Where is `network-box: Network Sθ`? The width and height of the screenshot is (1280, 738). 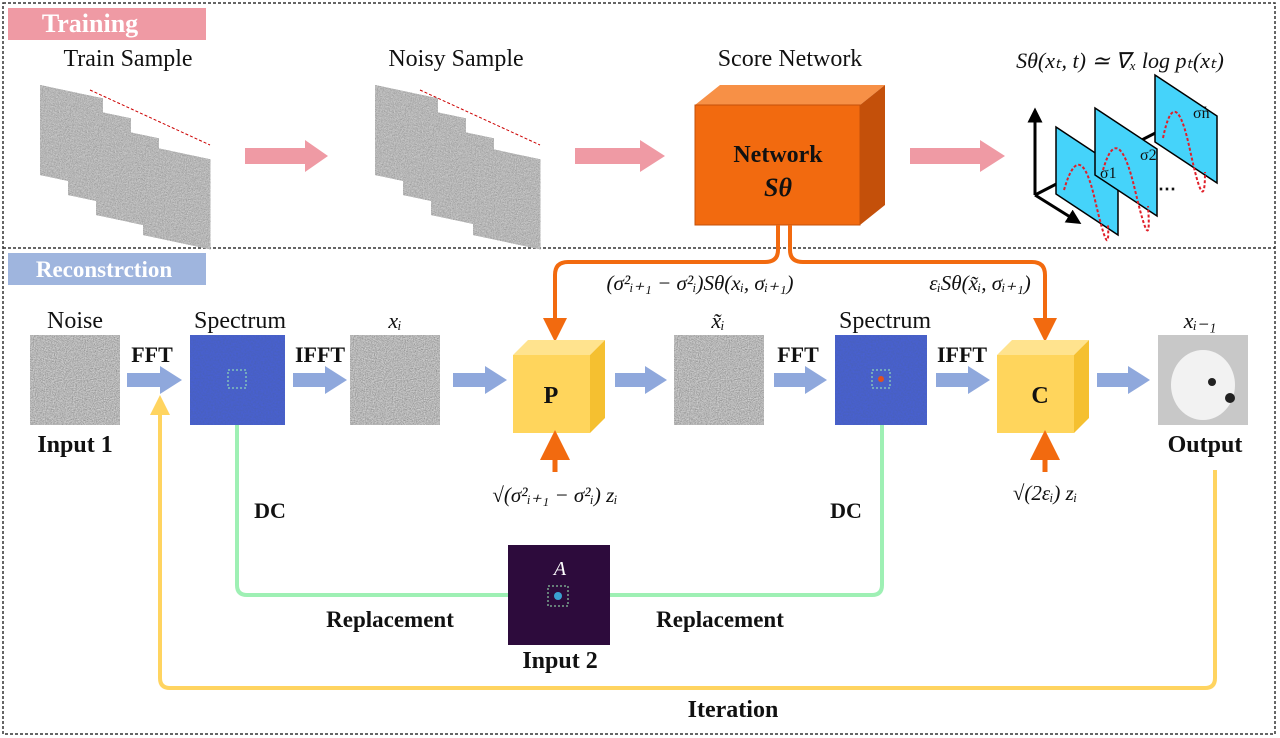 network-box: Network Sθ is located at coordinates (789, 155).